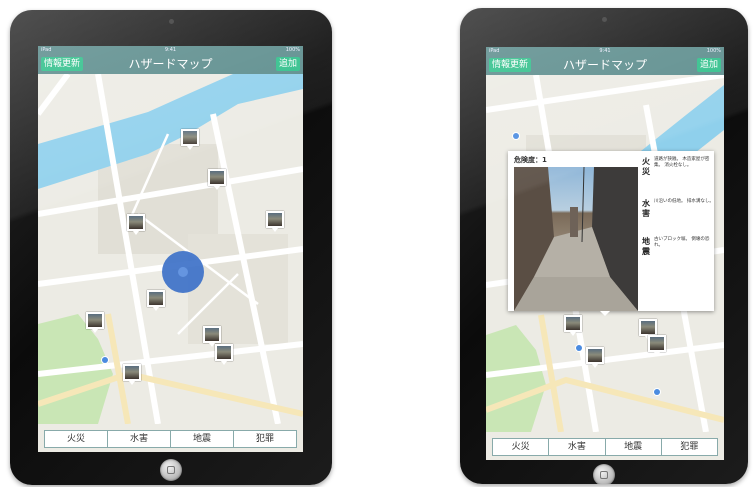  I want to click on hazard-text: 古いブロック塀。 倒壊の恐れ。, so click(682, 242).